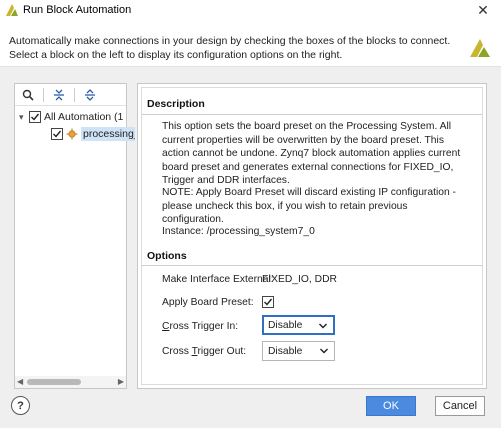 The image size is (501, 428). I want to click on scrollbar-thumb, so click(54, 382).